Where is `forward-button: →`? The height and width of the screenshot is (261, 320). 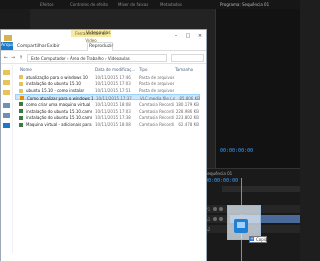
forward-button: → is located at coordinates (13, 58).